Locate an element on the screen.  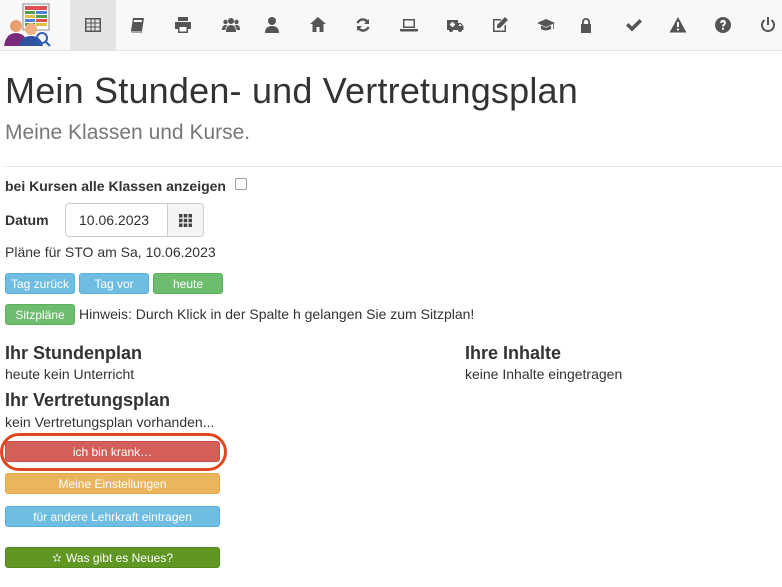
calendar-grid-icon is located at coordinates (185, 220).